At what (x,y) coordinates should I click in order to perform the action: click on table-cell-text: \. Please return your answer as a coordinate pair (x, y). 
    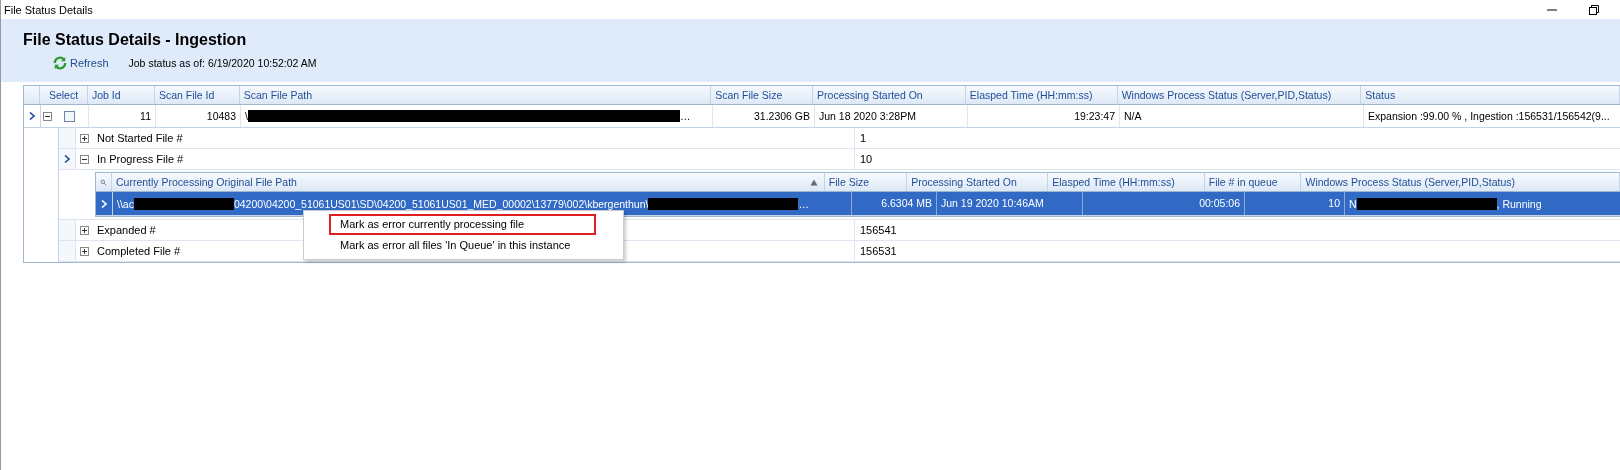
    Looking at the image, I should click on (246, 116).